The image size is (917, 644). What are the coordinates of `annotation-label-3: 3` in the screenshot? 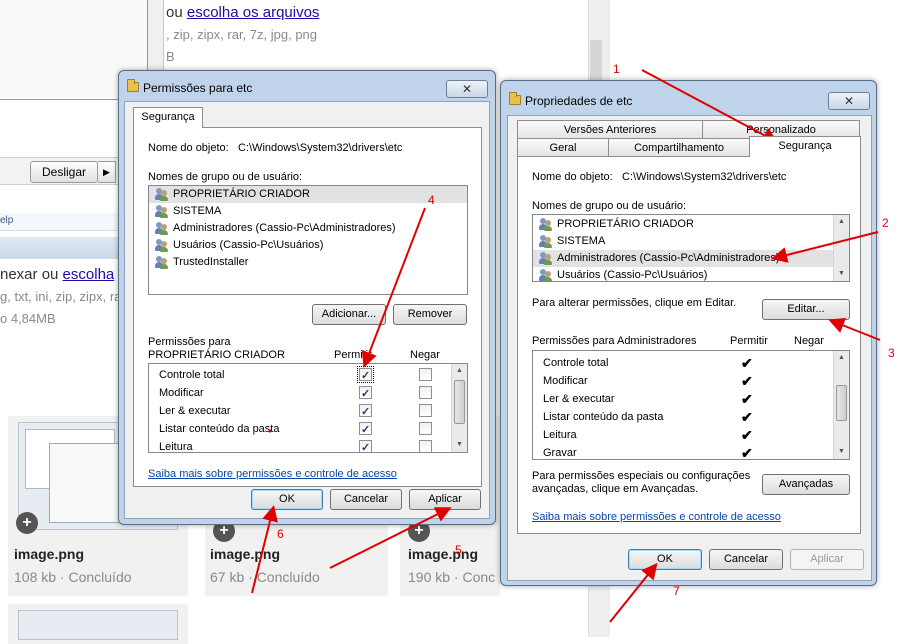 It's located at (891, 353).